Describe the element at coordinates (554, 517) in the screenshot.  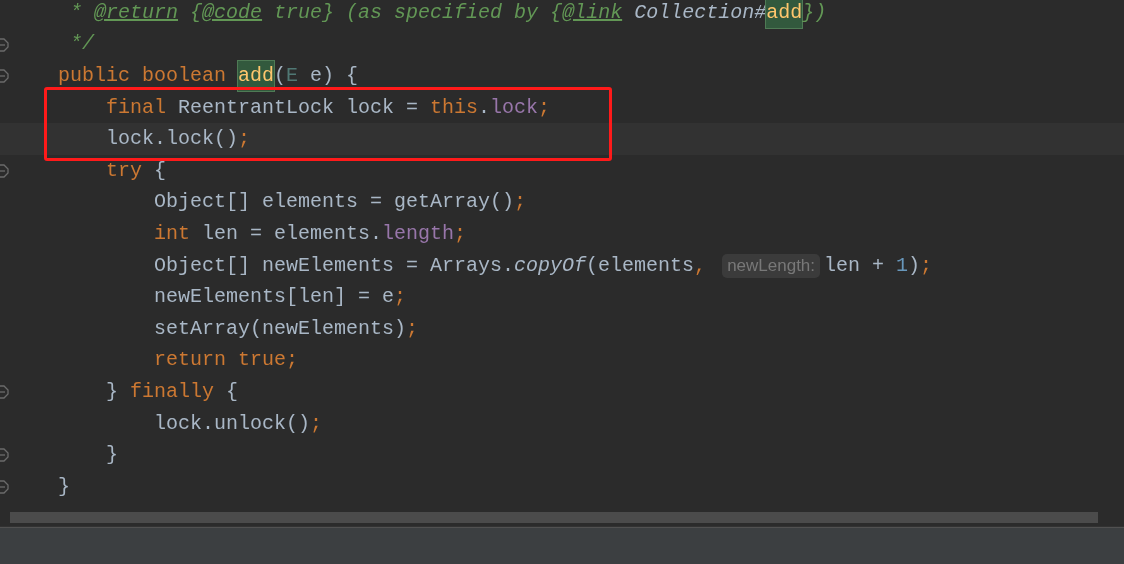
I see `horizontal-scrollbar` at that location.